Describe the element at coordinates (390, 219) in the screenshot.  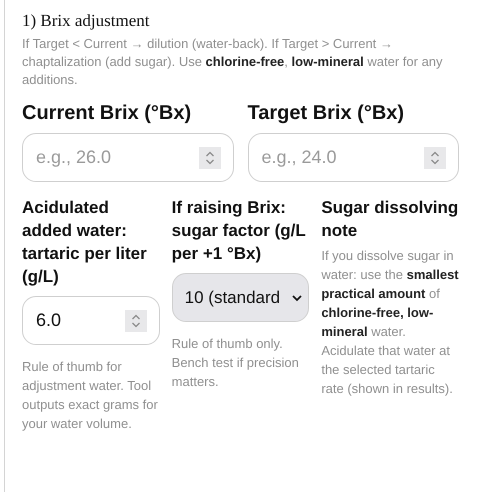
I see `field-label: Sugar dissolving note` at that location.